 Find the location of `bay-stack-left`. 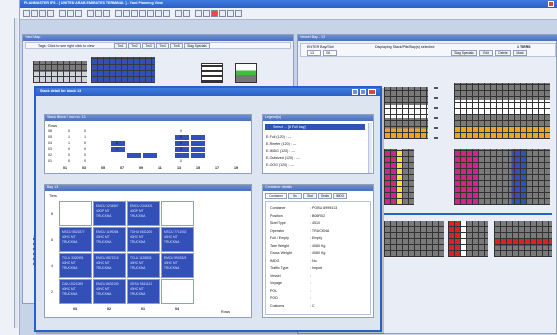

bay-stack-left is located at coordinates (406, 113).